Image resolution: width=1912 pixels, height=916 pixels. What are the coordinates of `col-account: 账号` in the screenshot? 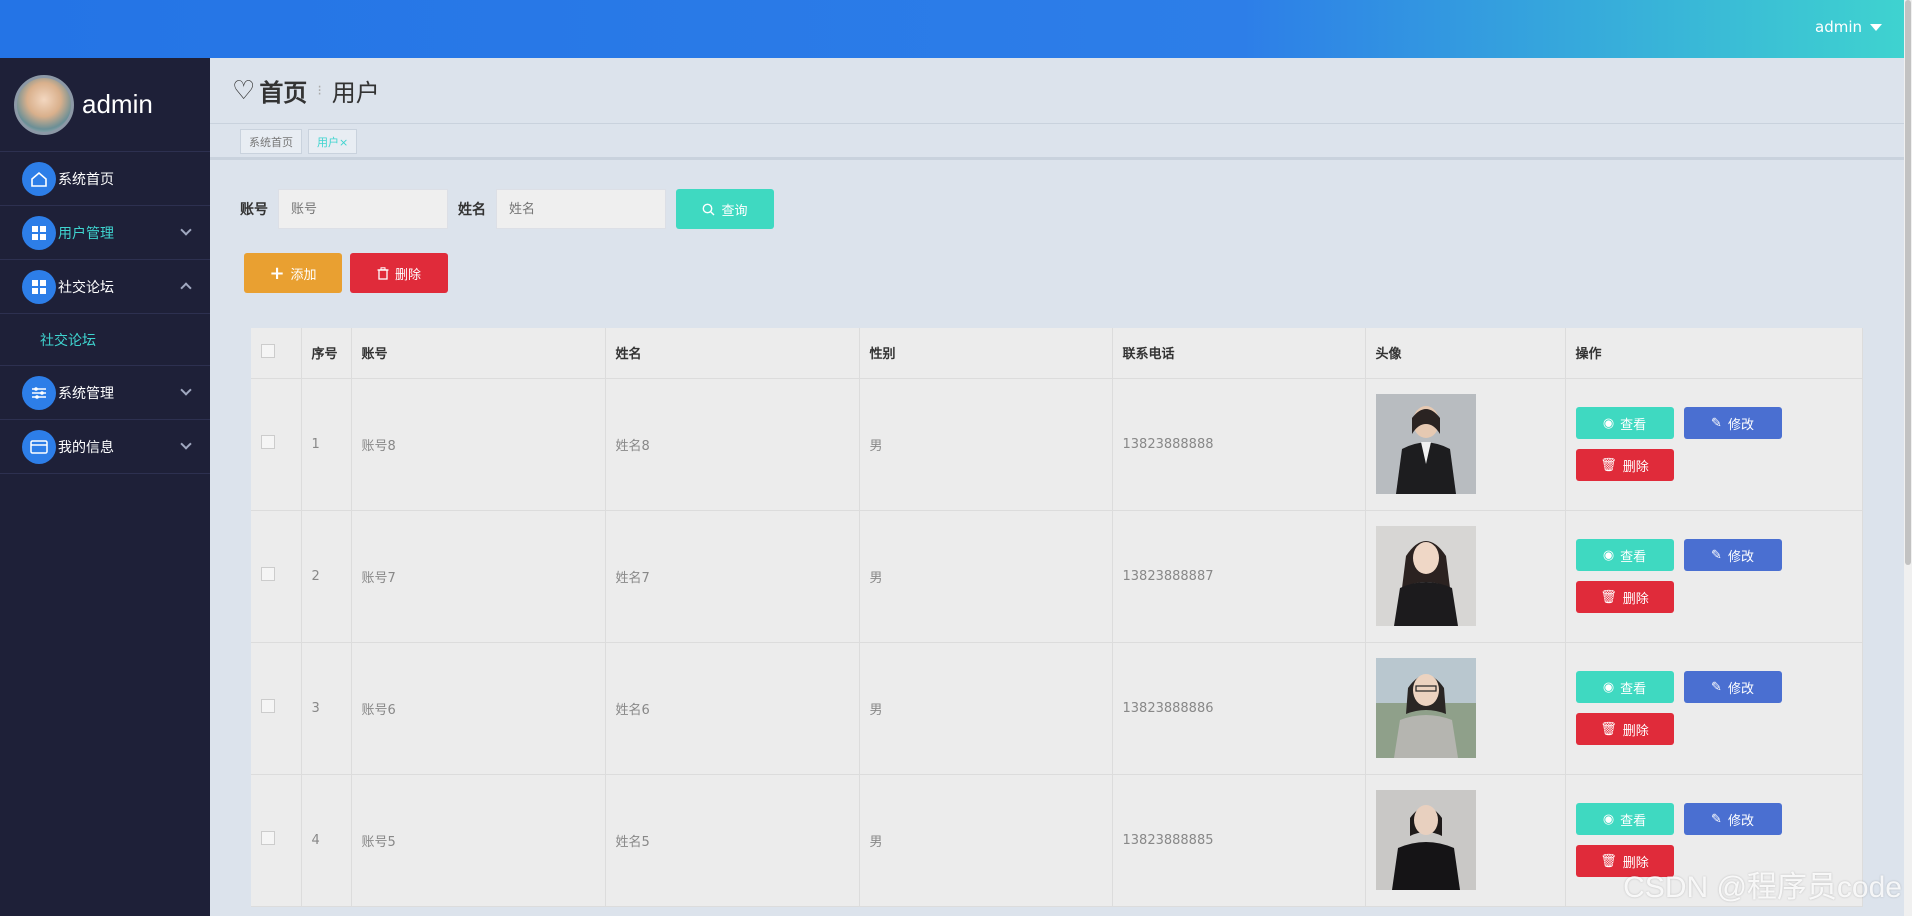 It's located at (478, 353).